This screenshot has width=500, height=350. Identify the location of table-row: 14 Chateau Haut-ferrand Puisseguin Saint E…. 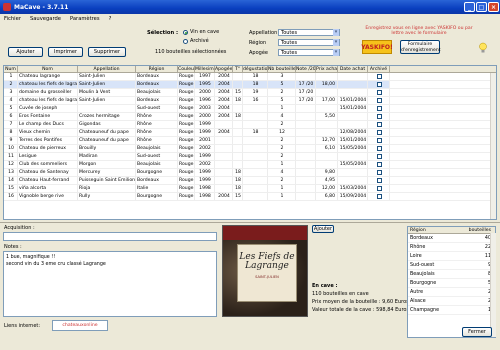
(250, 181).